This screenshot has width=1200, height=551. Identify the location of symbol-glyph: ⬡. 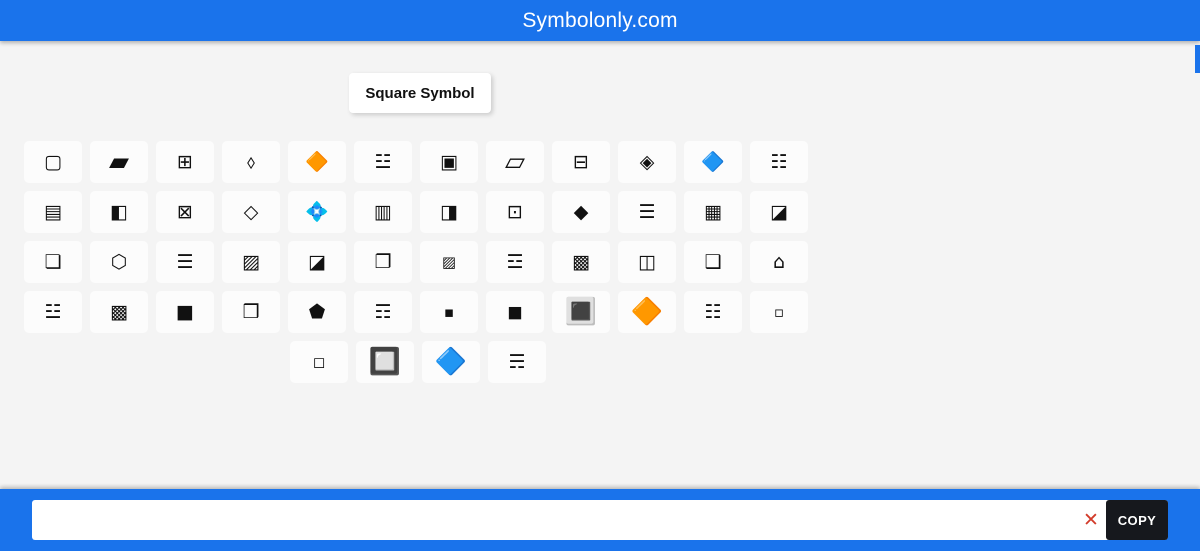
(119, 261).